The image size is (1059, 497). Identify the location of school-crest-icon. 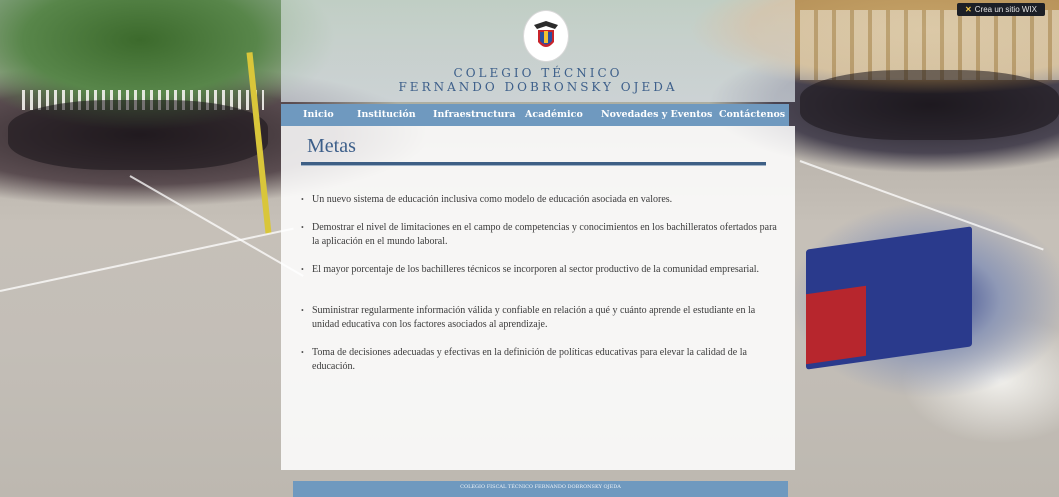
(546, 36).